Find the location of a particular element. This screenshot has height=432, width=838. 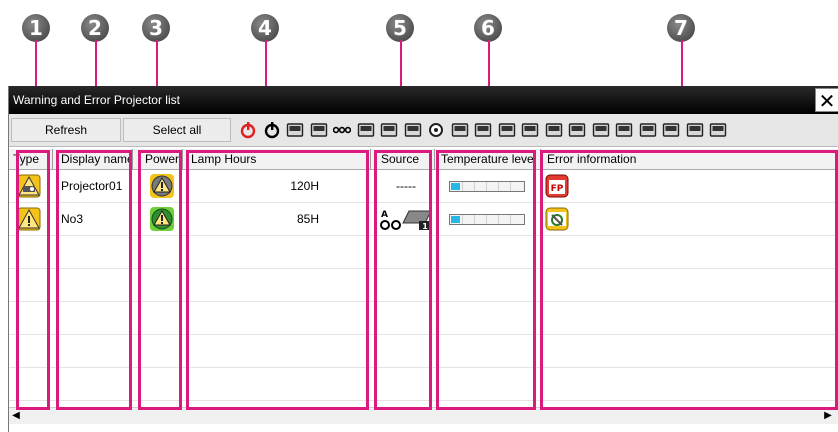

column-power: Power is located at coordinates (162, 159).